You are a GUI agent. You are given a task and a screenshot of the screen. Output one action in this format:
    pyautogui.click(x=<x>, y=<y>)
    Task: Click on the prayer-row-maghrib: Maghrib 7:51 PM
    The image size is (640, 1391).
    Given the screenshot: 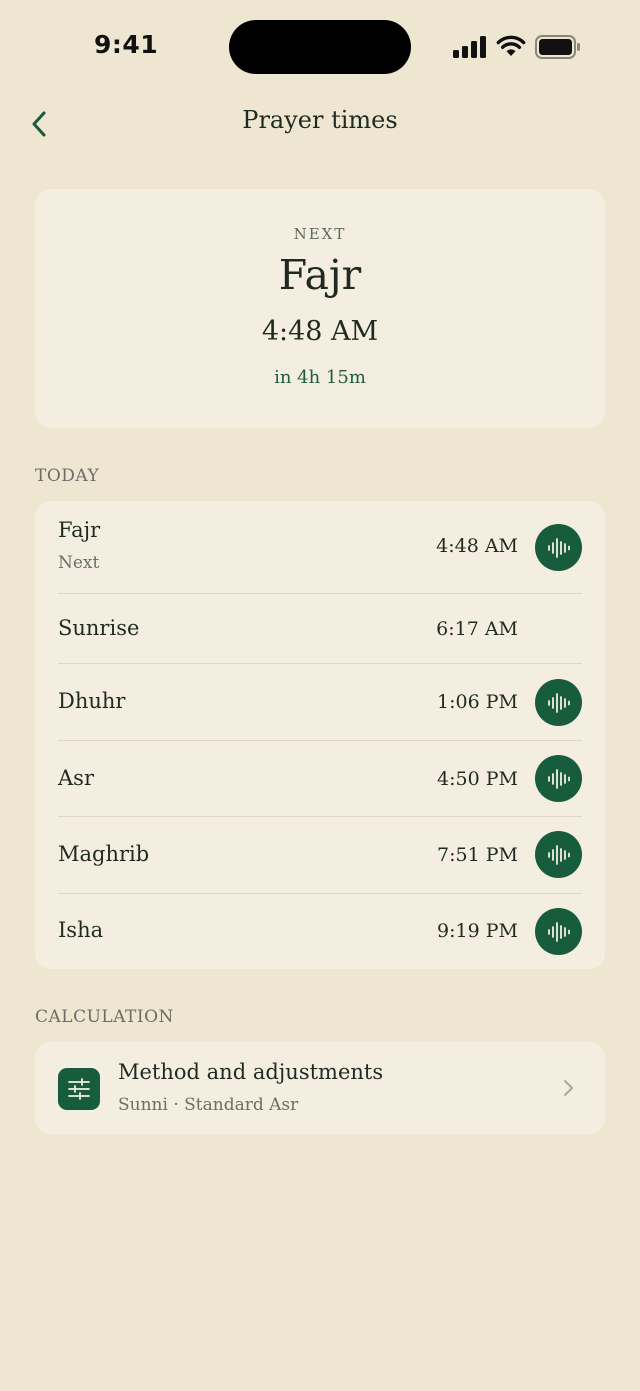 What is the action you would take?
    pyautogui.click(x=320, y=855)
    